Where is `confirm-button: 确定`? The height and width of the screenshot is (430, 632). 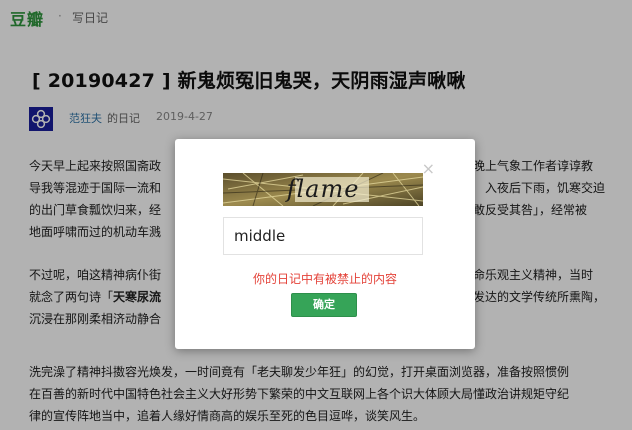
confirm-button: 确定 is located at coordinates (324, 305).